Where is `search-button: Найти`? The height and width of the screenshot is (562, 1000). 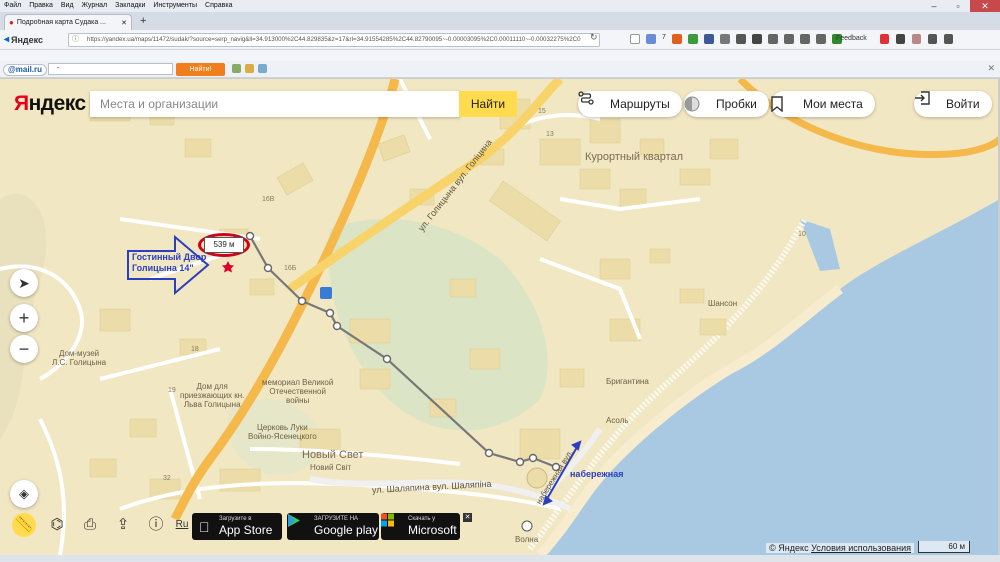 search-button: Найти is located at coordinates (488, 104).